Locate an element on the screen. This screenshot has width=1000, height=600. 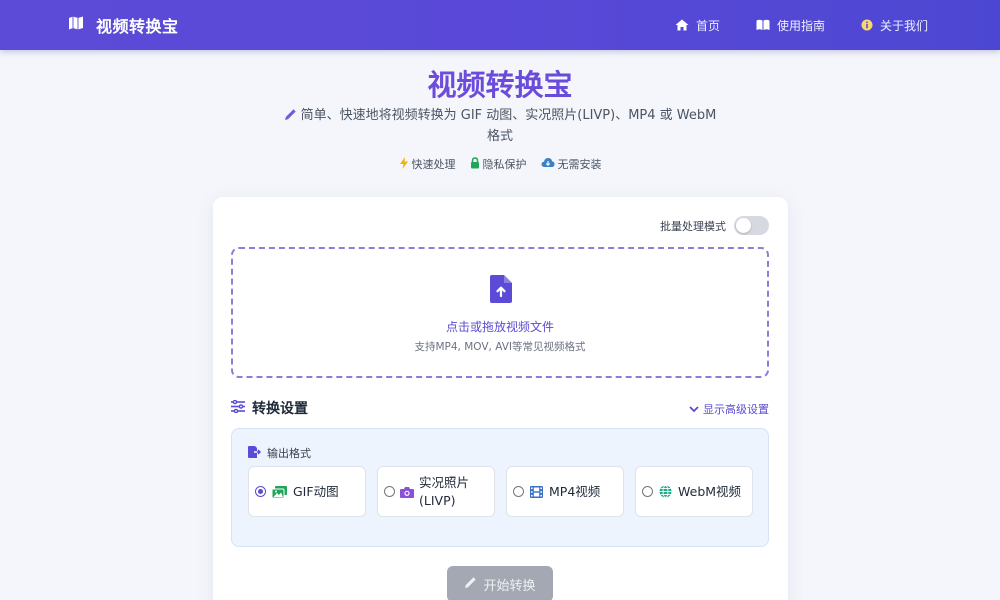
output-format-heading: 输出格式 is located at coordinates (279, 453).